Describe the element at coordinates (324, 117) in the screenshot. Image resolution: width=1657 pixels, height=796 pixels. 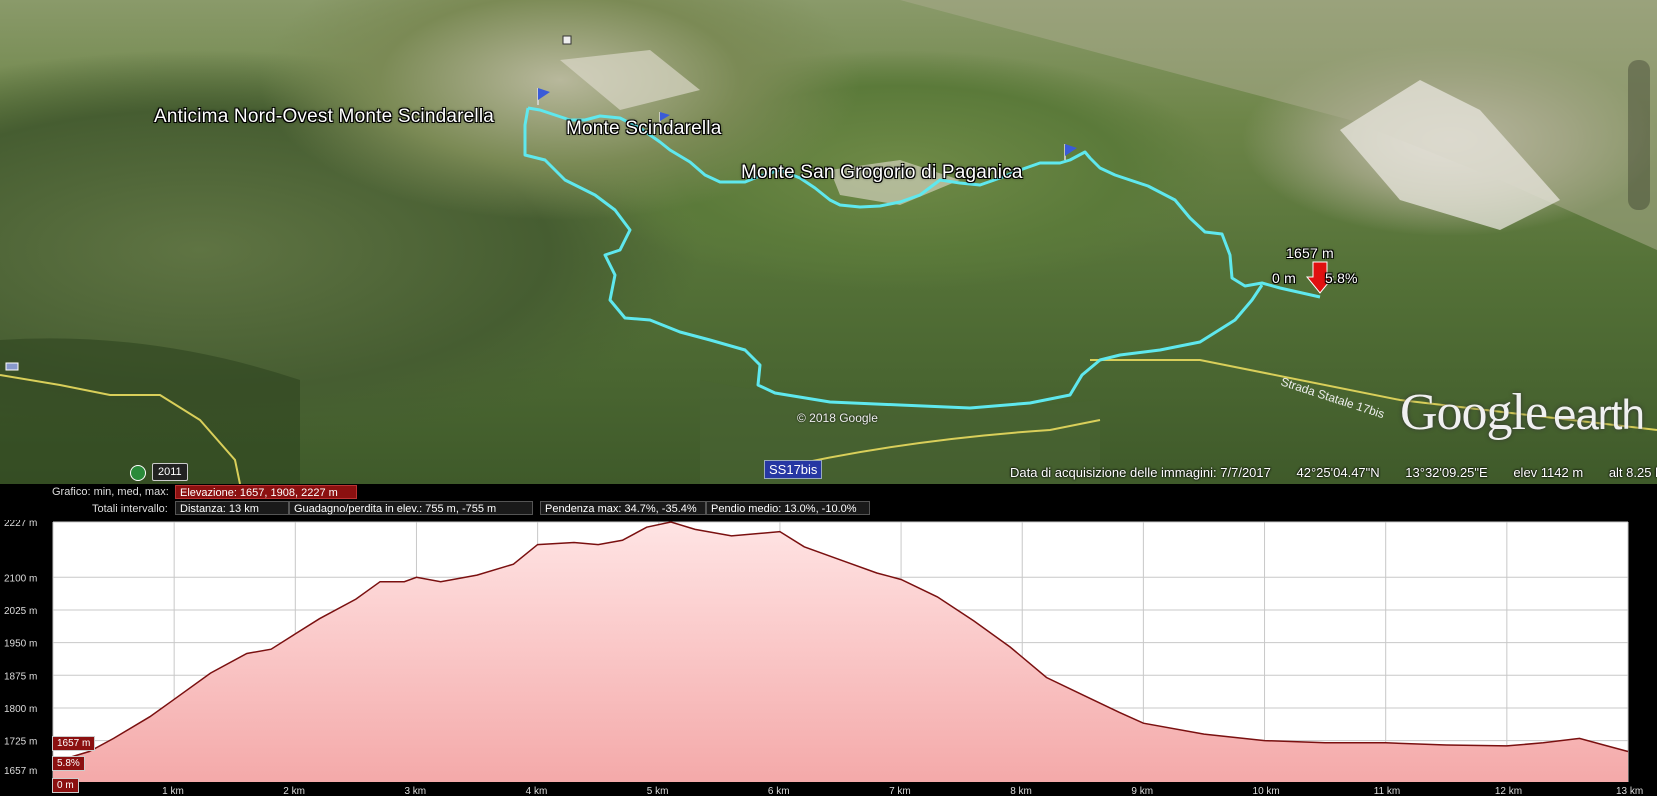
I see `placemark-label: Anticima Nord-Ovest Monte Scindarella` at that location.